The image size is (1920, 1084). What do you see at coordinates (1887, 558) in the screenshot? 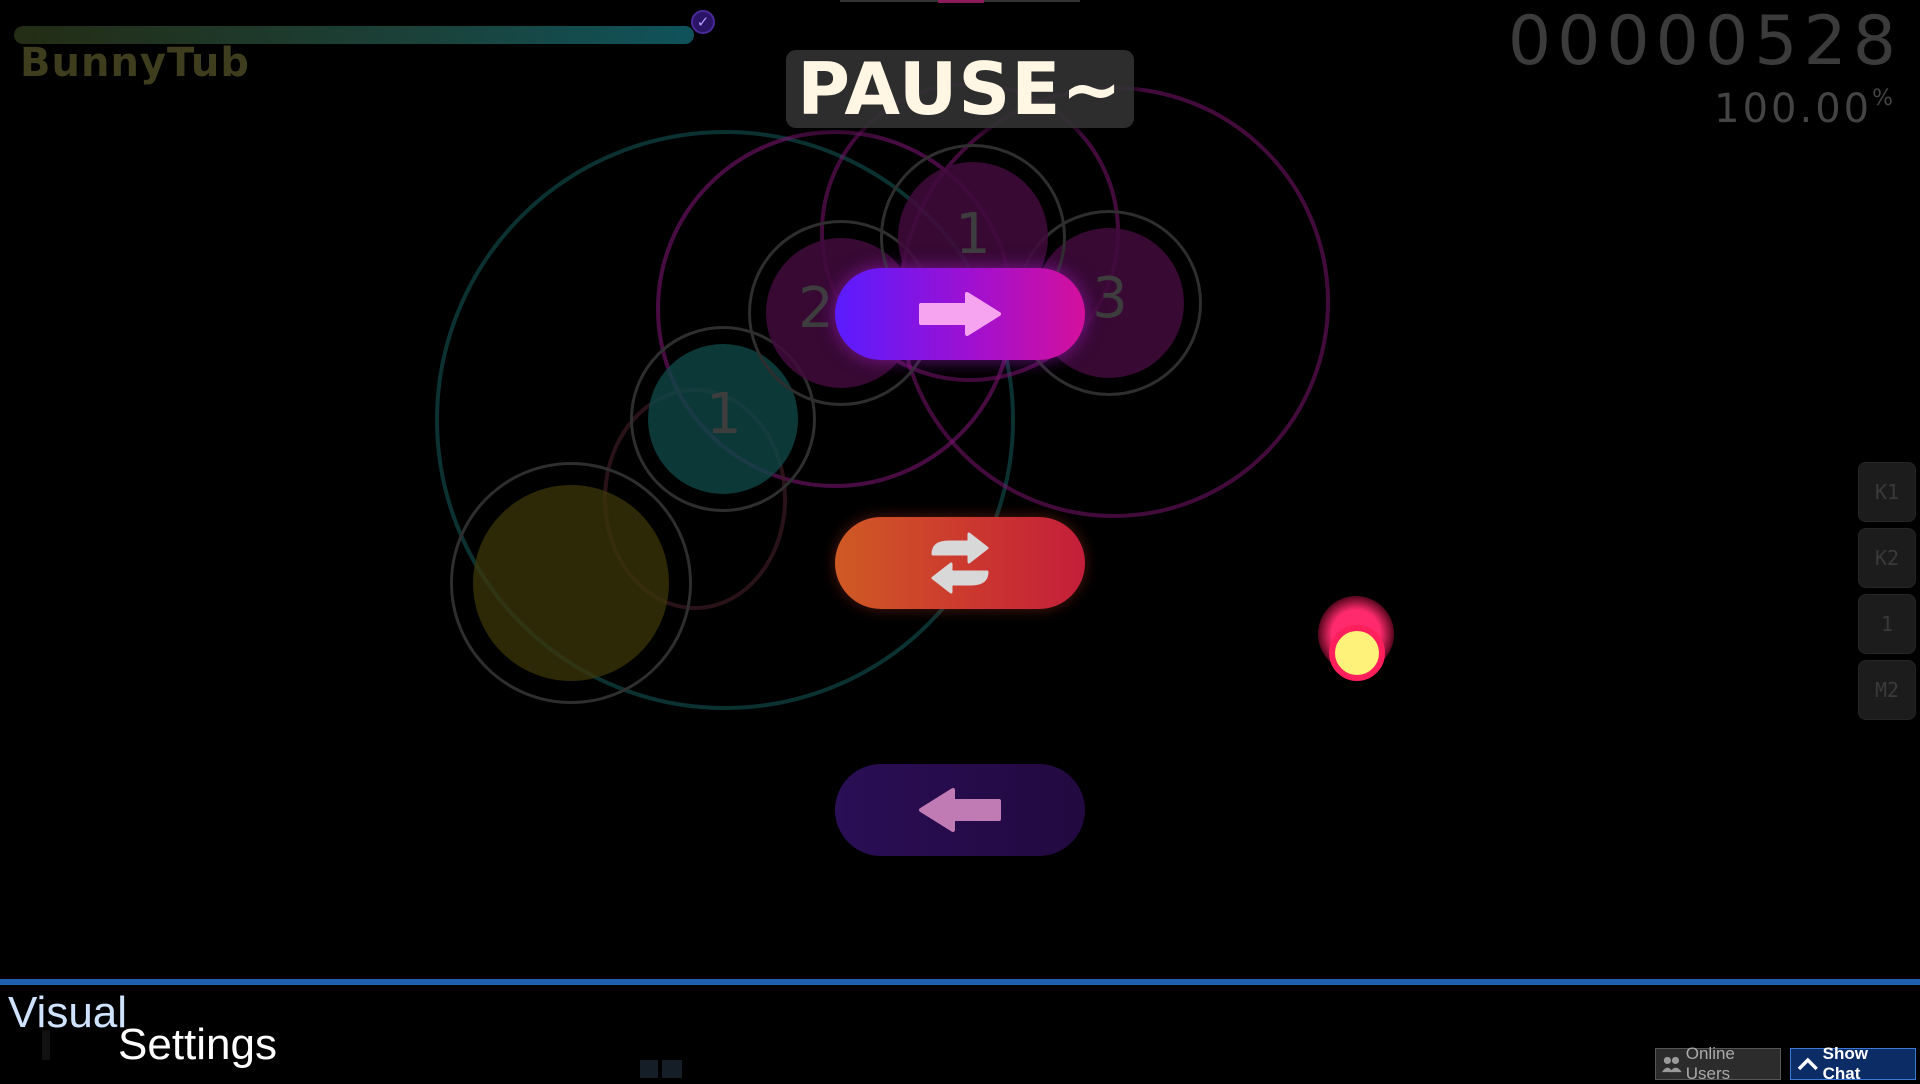
I see `key-overlay-k2: K2` at bounding box center [1887, 558].